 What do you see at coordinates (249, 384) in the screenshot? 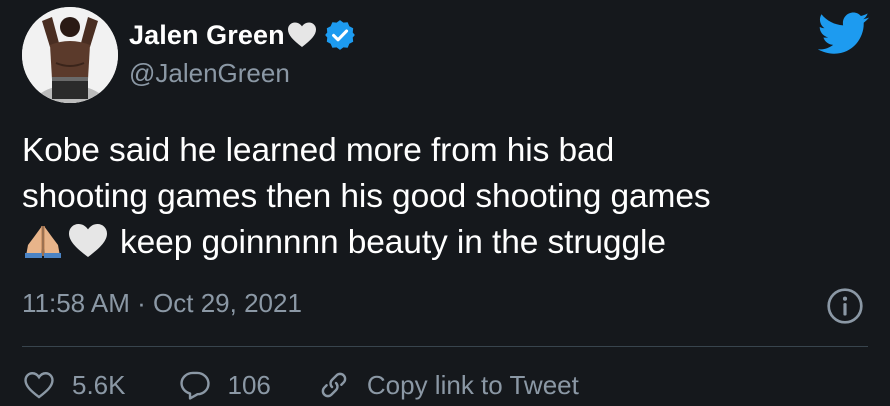
I see `reply-count: 106` at bounding box center [249, 384].